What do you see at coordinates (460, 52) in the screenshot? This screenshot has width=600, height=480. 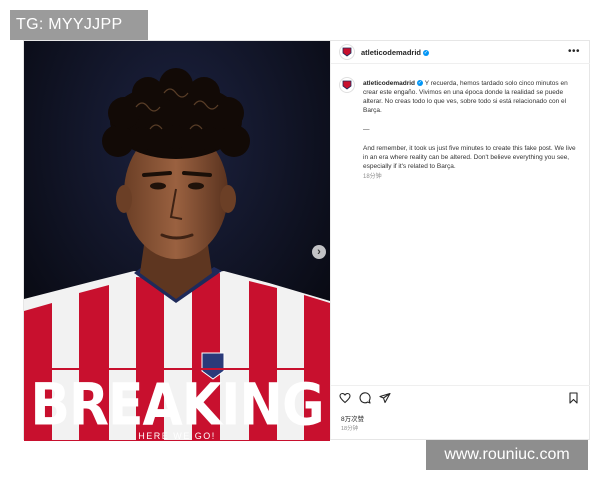 I see `post-header: atleticodemadrid ✓ •••` at bounding box center [460, 52].